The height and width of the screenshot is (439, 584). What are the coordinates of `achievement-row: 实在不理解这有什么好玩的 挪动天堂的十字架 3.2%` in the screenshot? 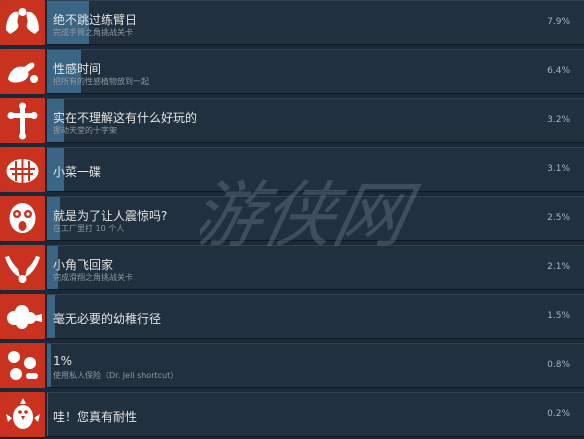 It's located at (292, 120).